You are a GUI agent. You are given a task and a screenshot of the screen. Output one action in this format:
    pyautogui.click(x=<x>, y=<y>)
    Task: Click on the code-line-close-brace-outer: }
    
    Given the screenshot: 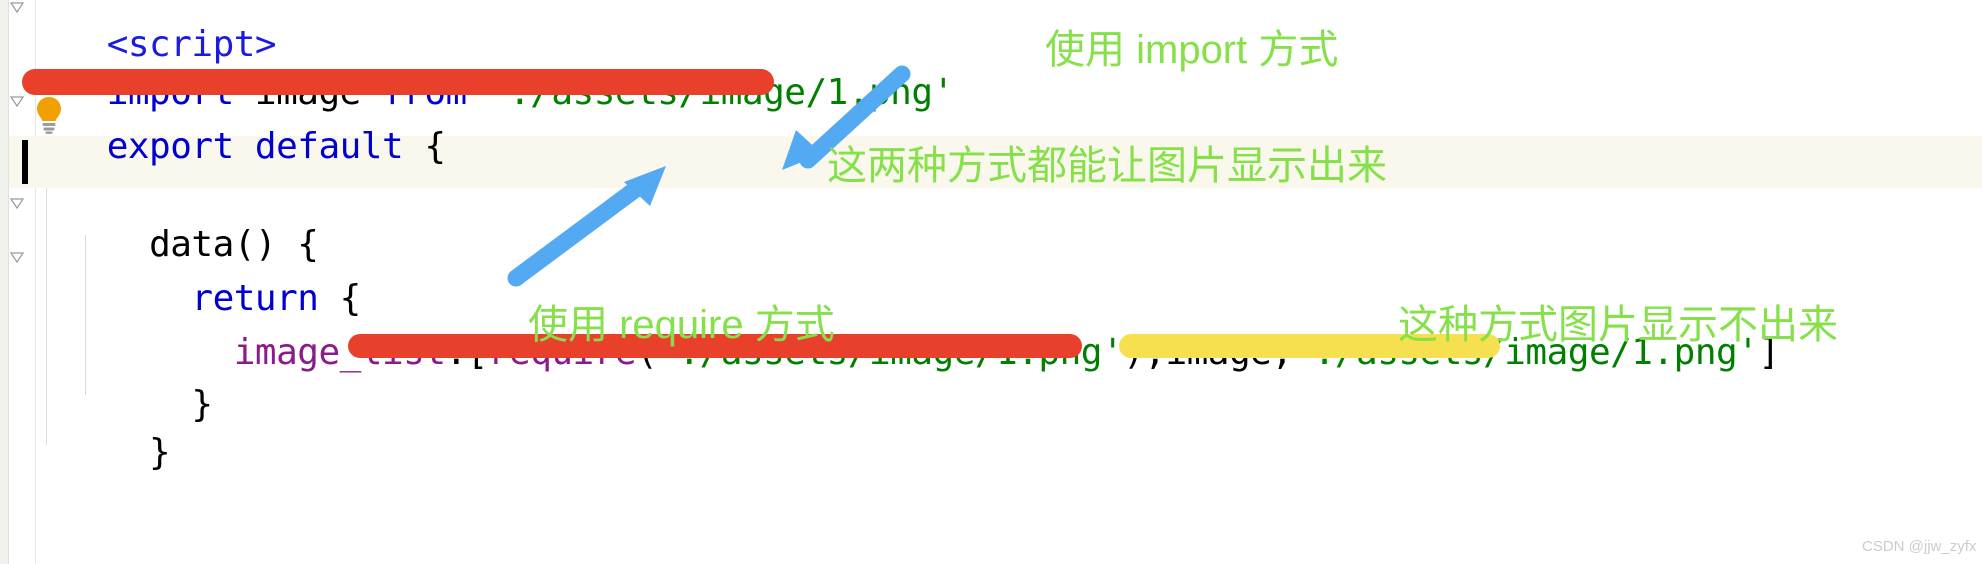 What is the action you would take?
    pyautogui.click(x=96, y=453)
    